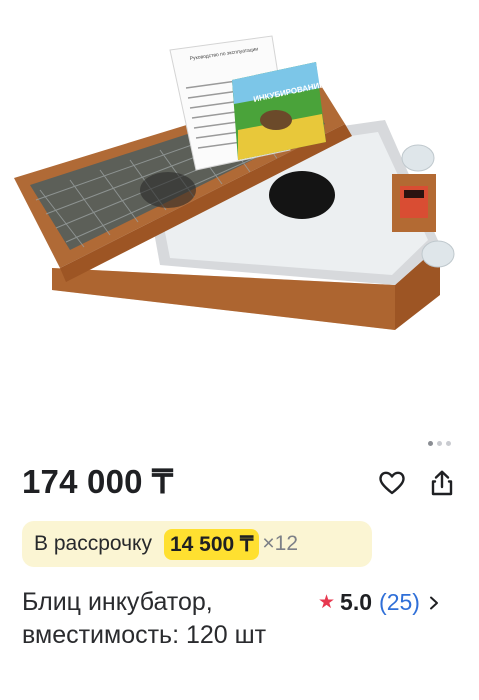 The image size is (479, 700). I want to click on share-button, so click(442, 483).